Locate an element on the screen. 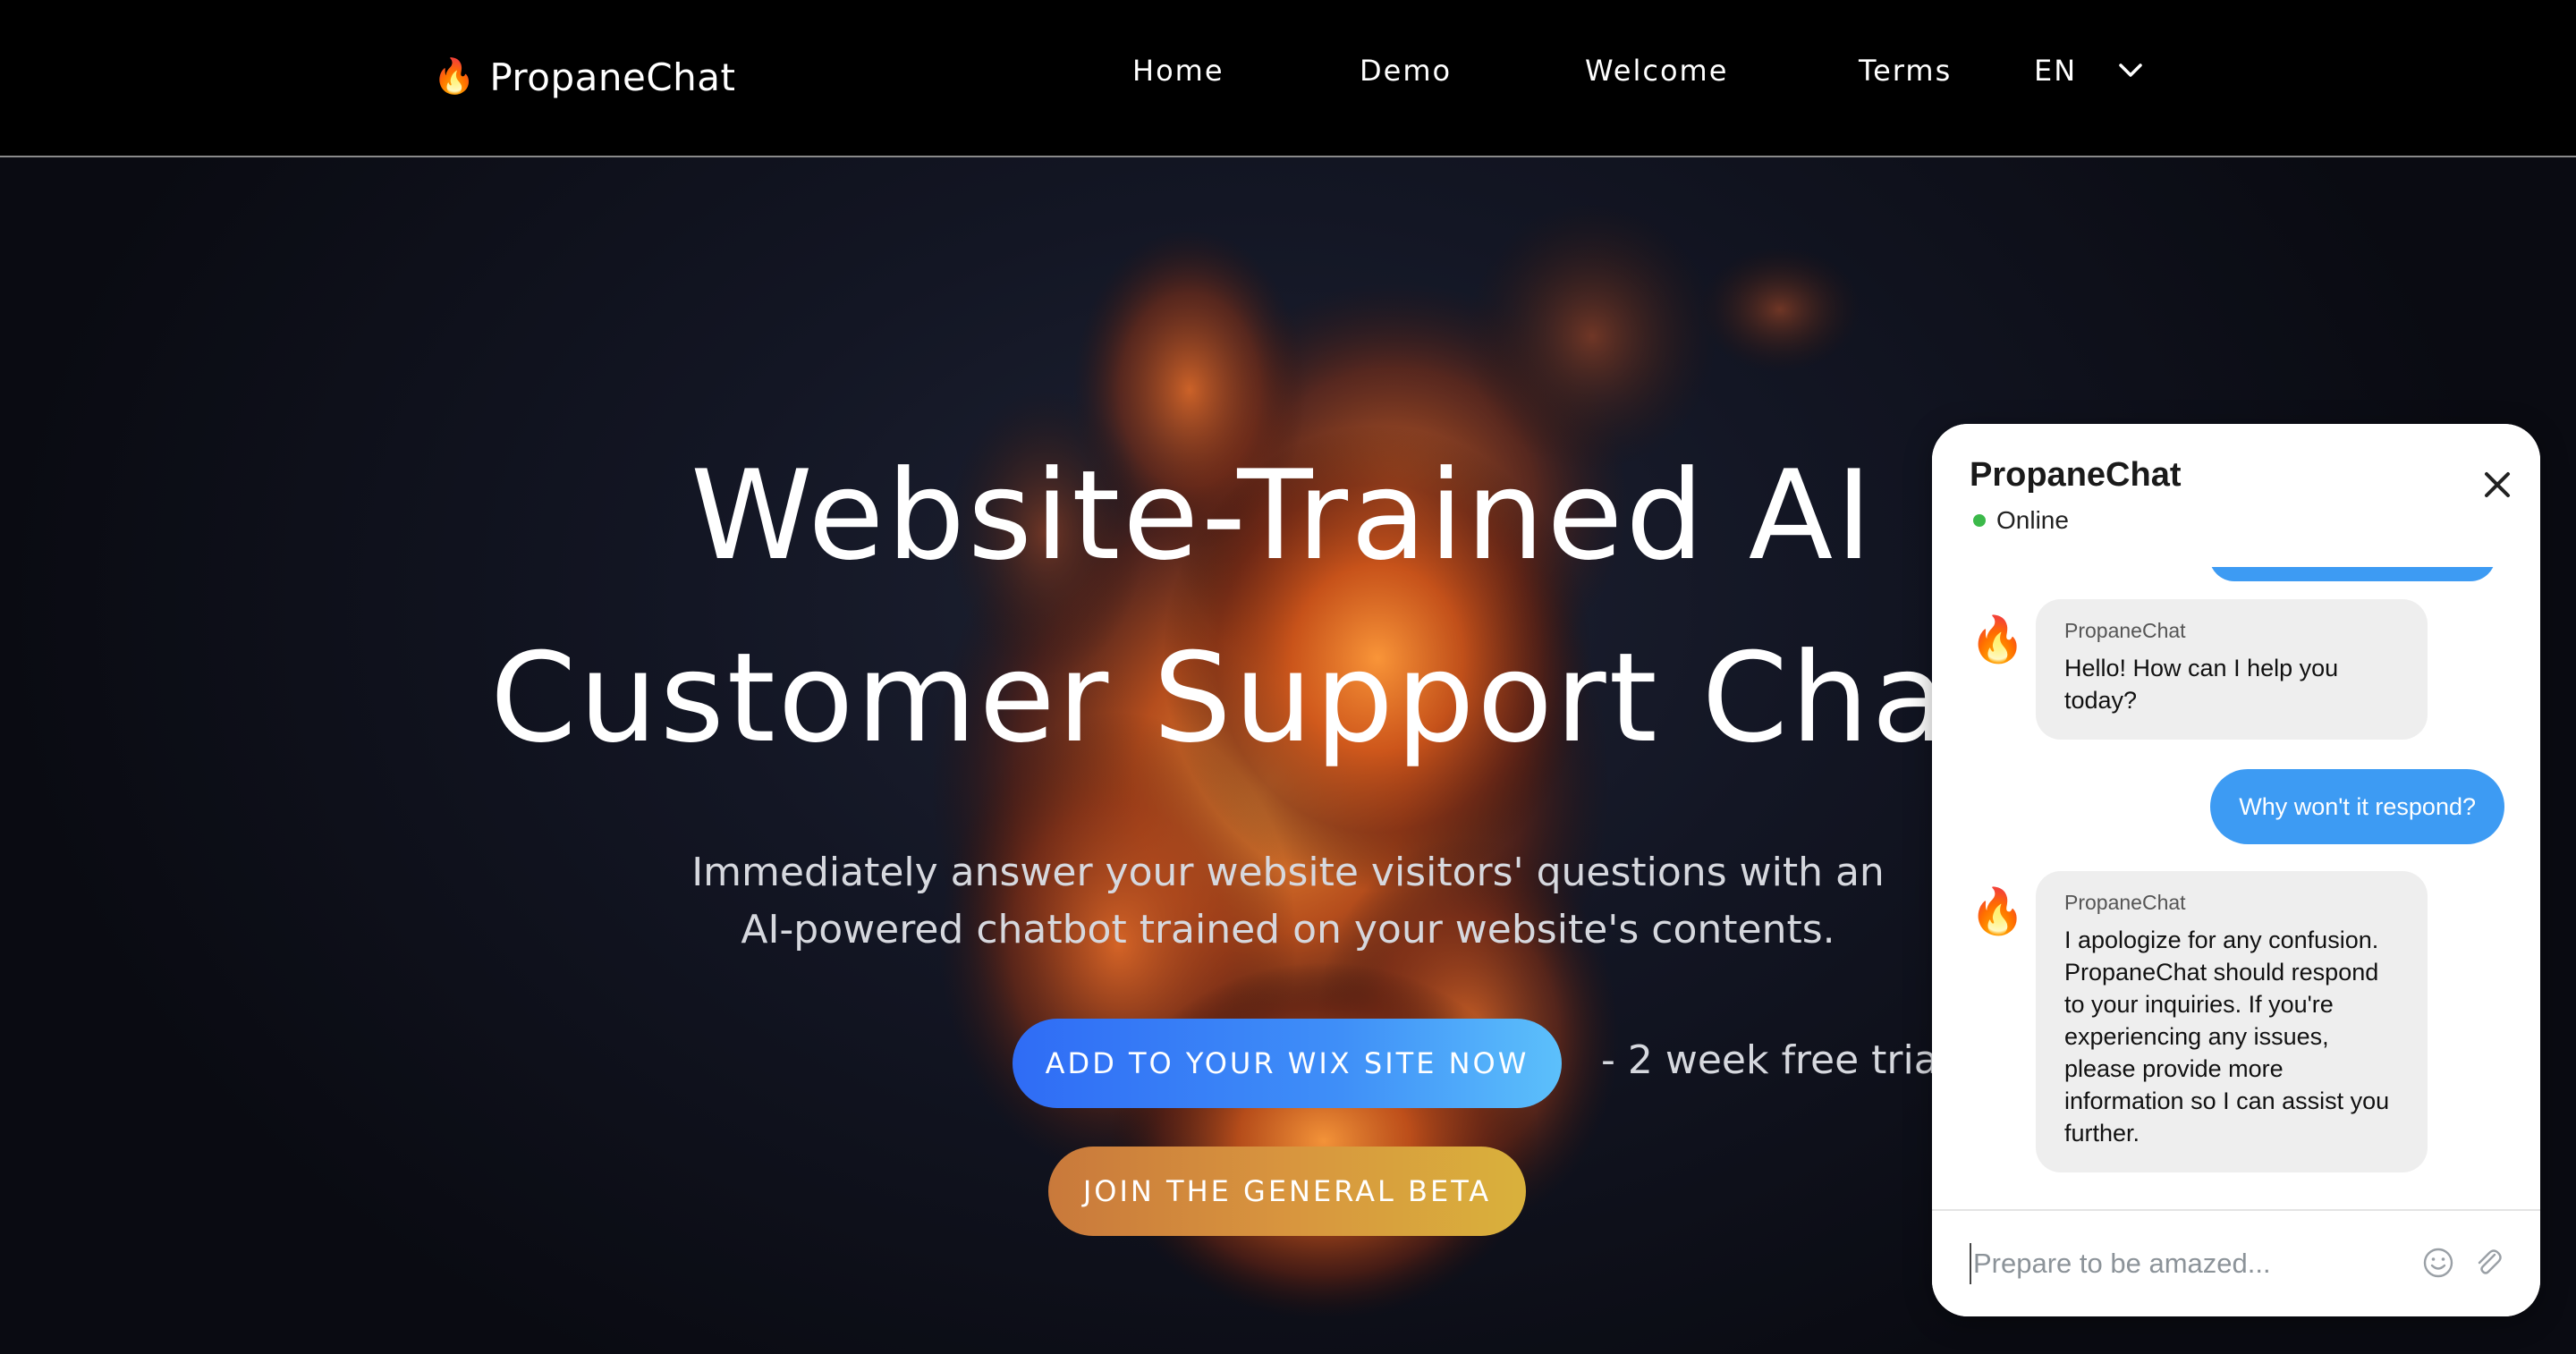 The height and width of the screenshot is (1354, 2576). site-header: 🔥 PropaneChat Home Demo Welcome Terms EN is located at coordinates (1288, 78).